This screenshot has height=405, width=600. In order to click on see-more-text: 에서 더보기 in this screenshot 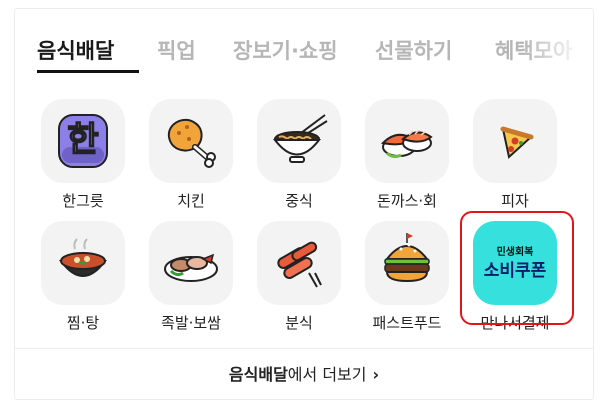, I will do `click(327, 374)`.